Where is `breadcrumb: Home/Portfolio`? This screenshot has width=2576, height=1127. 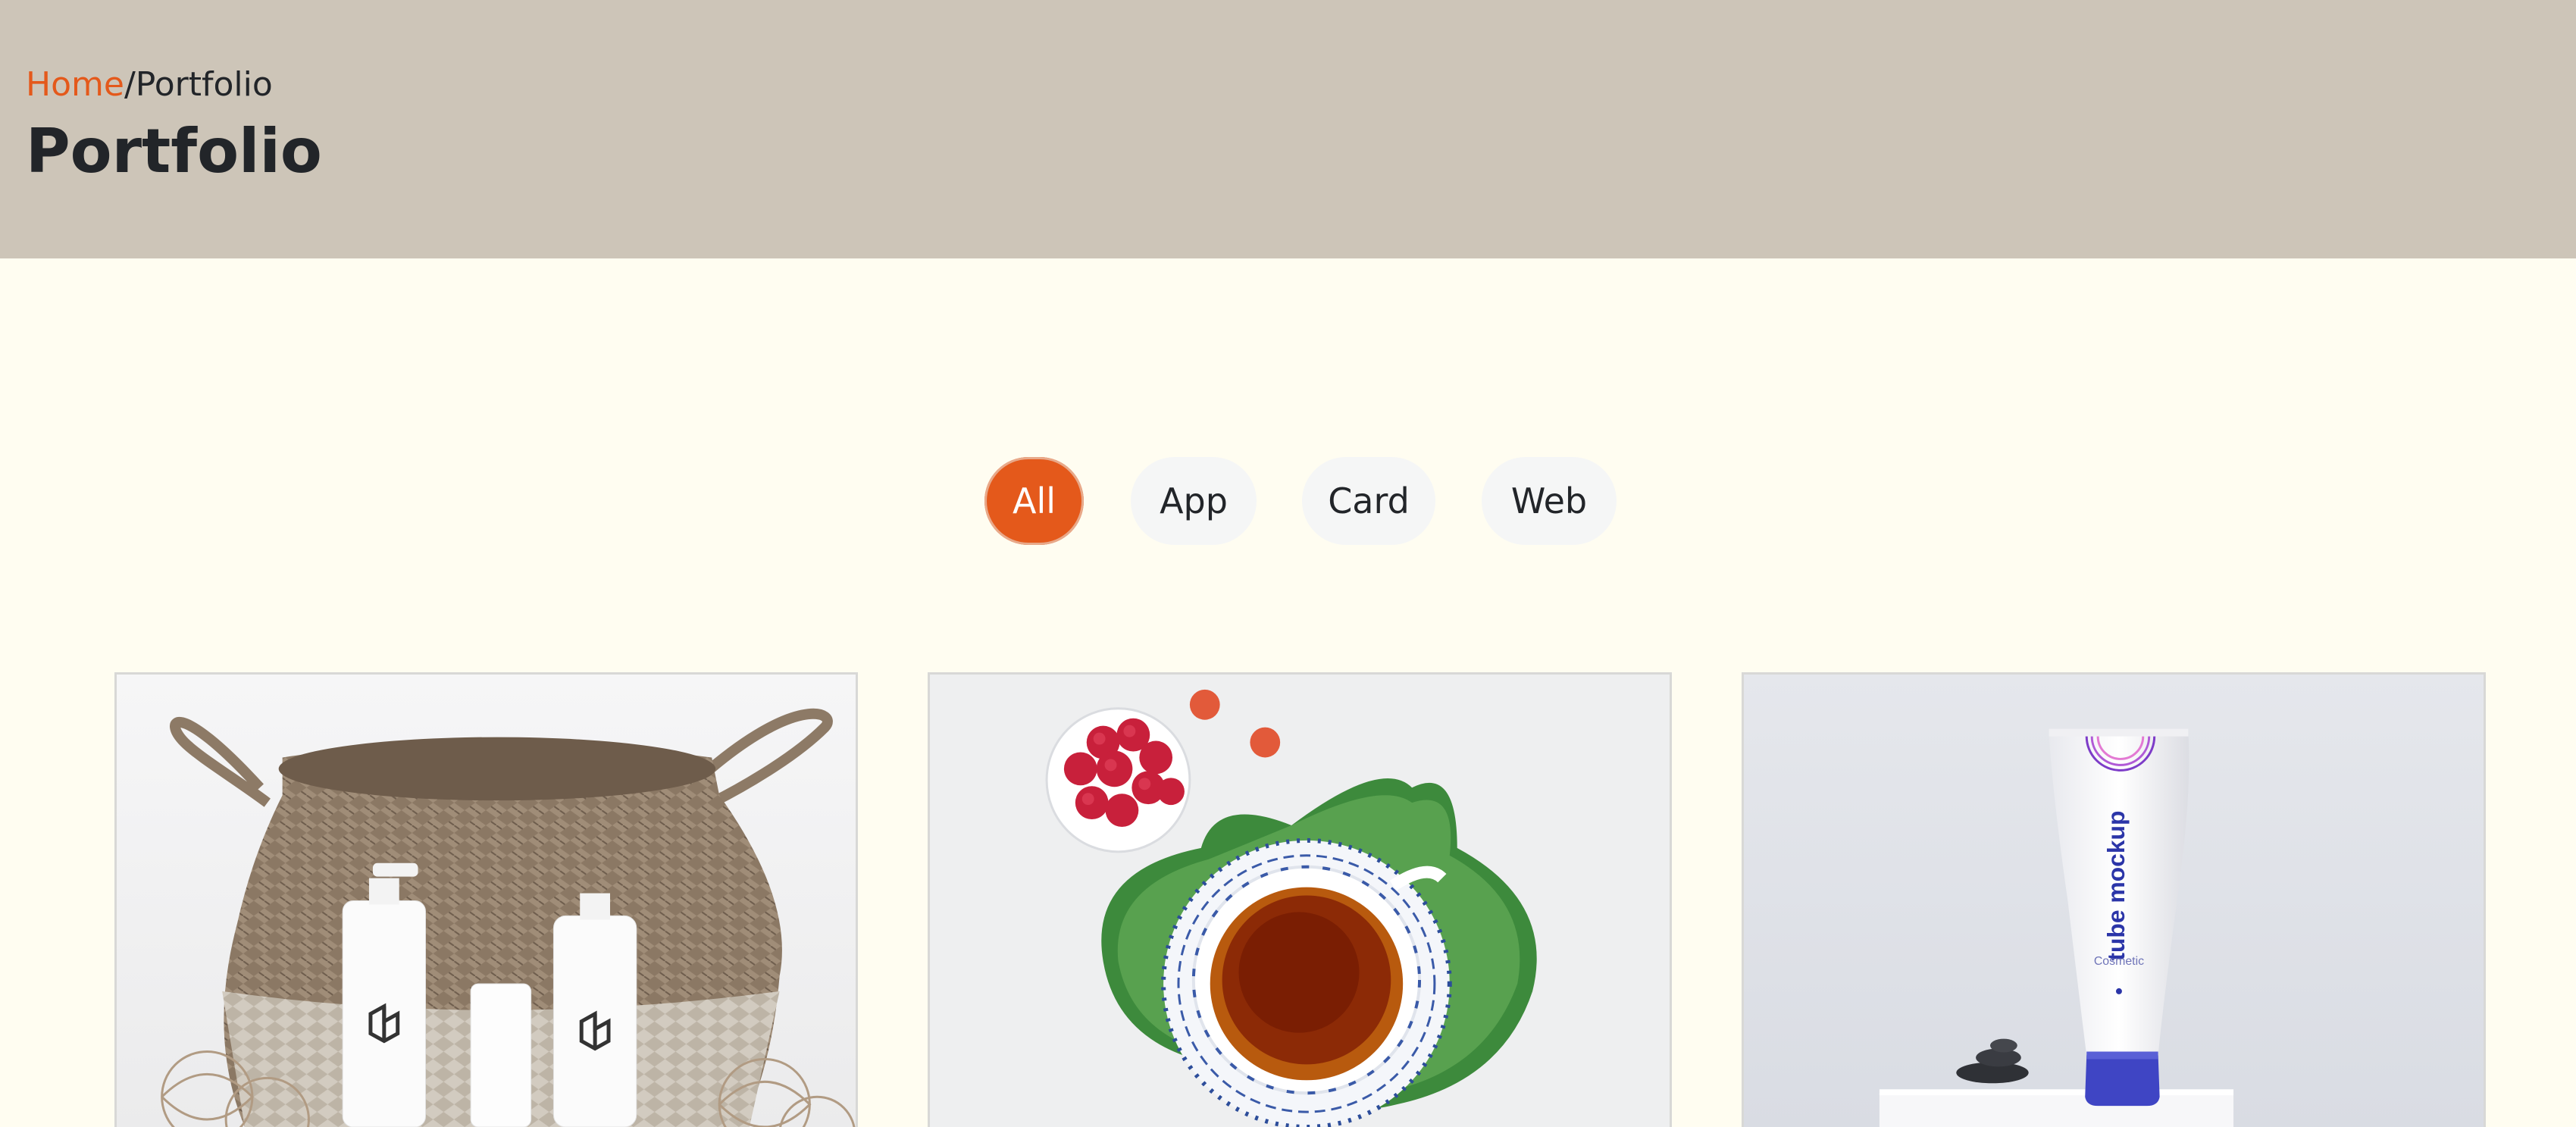
breadcrumb: Home/Portfolio is located at coordinates (149, 85).